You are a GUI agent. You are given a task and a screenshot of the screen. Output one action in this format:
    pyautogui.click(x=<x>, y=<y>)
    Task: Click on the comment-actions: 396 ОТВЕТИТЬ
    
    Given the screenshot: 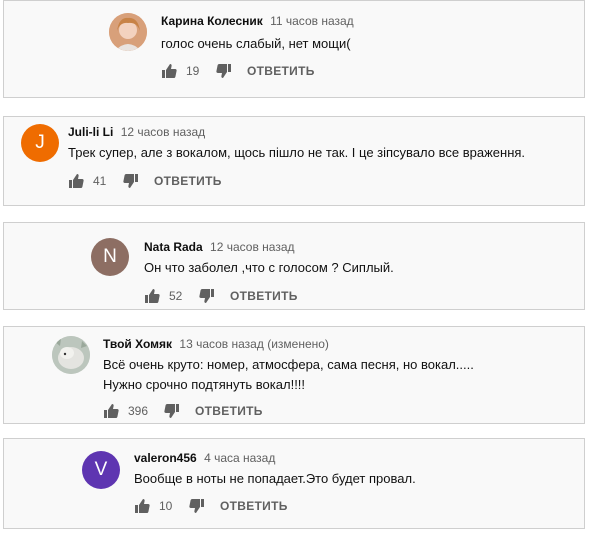 What is the action you would take?
    pyautogui.click(x=183, y=411)
    